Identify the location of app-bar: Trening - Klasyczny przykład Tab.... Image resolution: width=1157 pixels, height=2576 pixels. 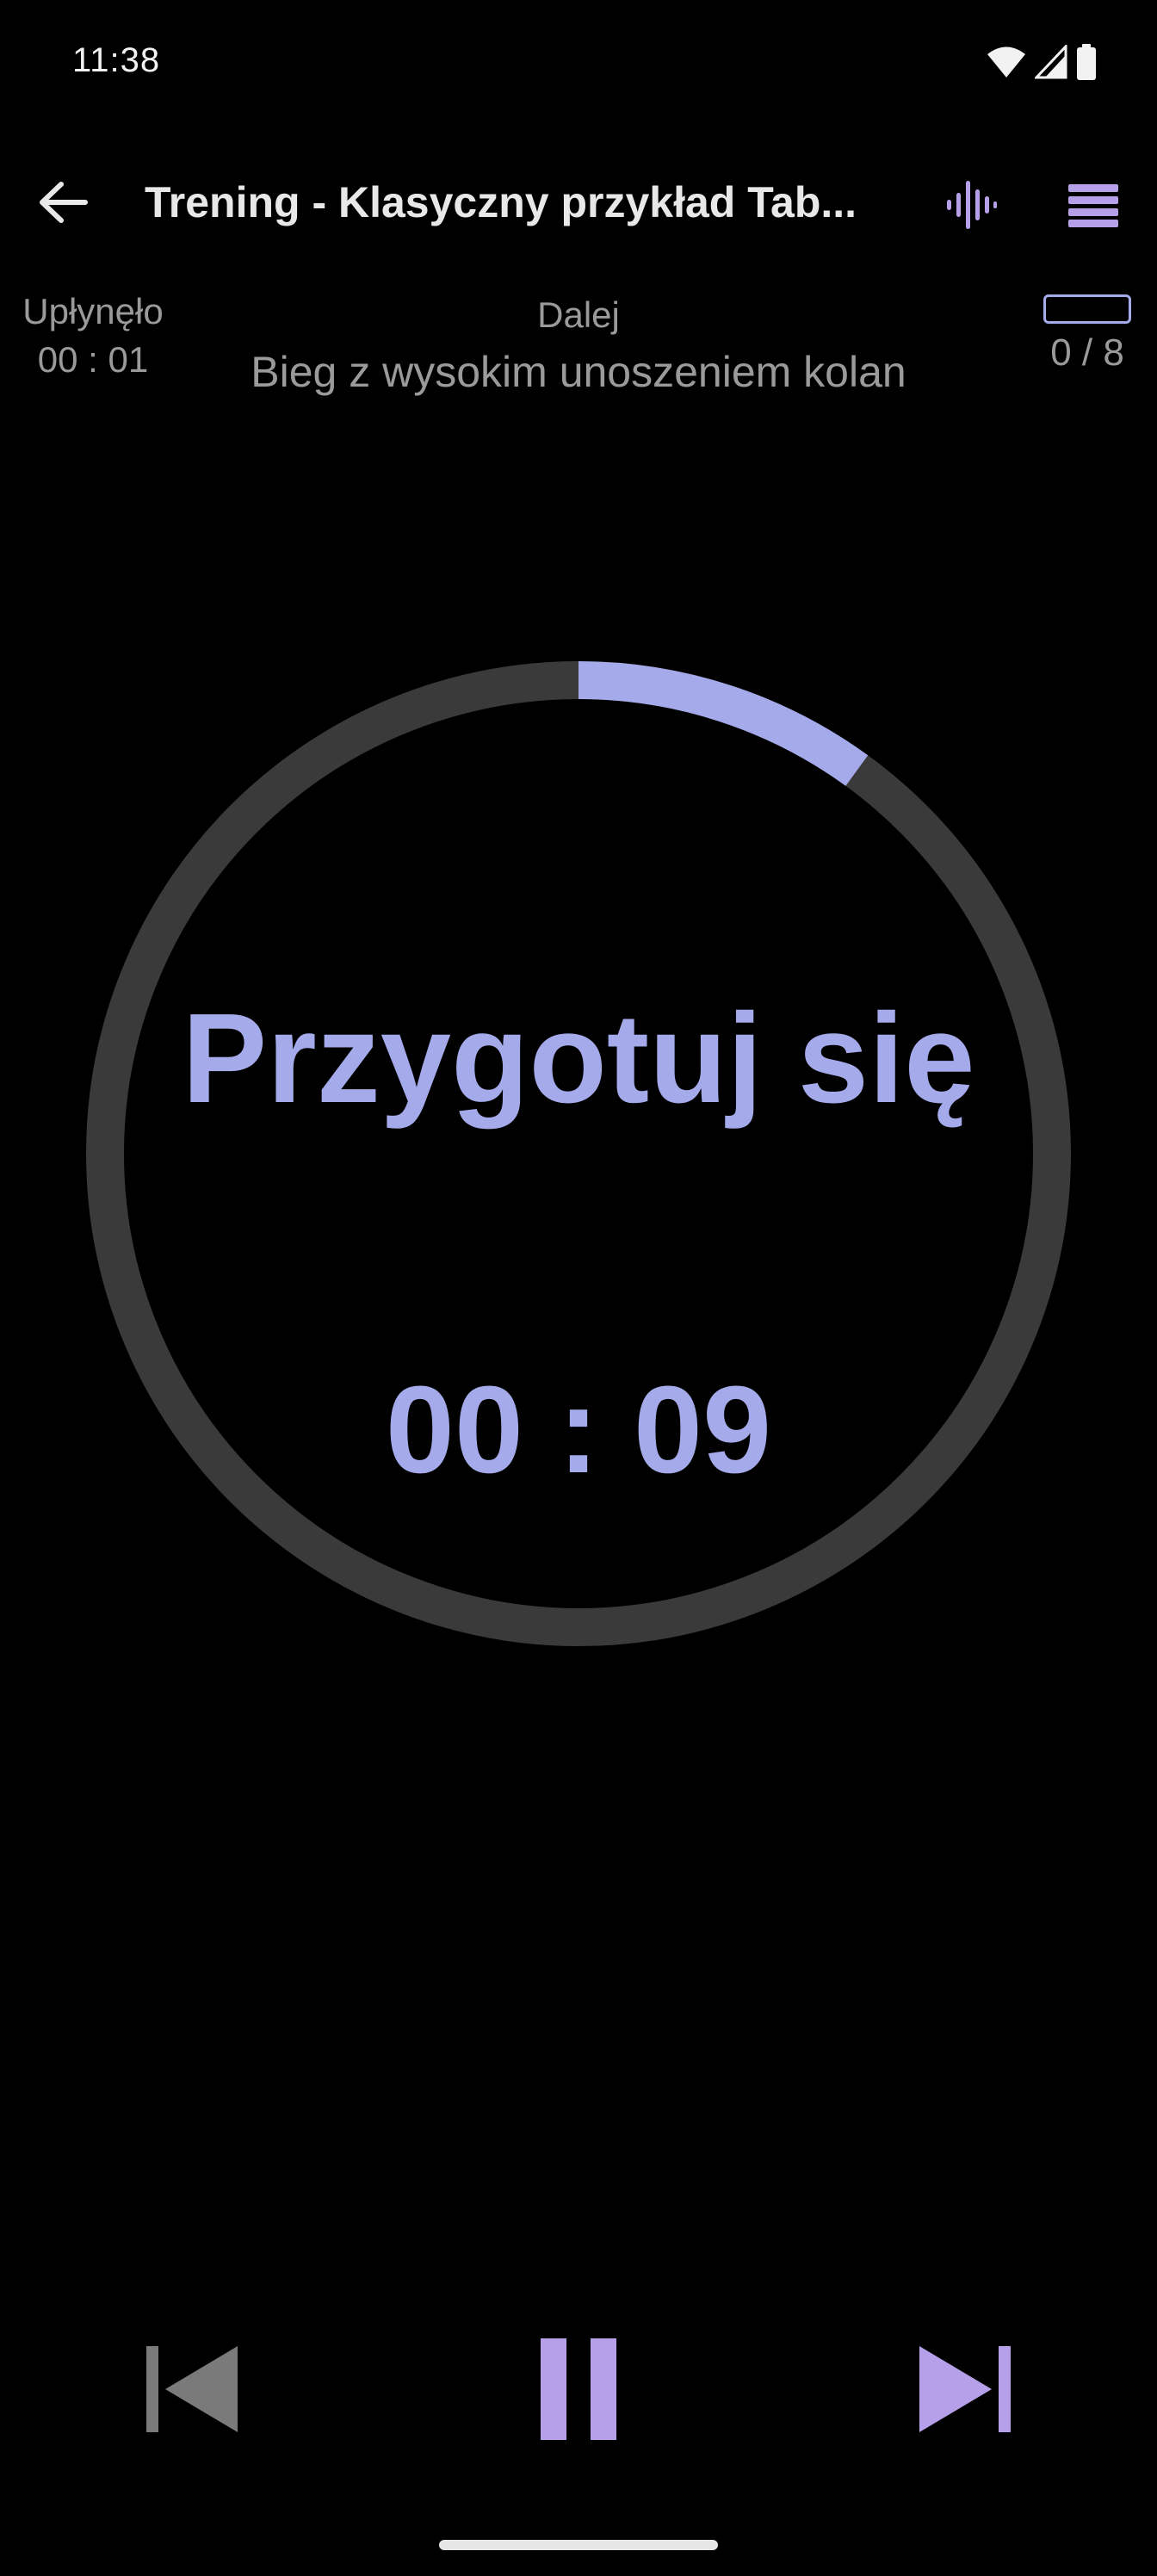
(579, 202).